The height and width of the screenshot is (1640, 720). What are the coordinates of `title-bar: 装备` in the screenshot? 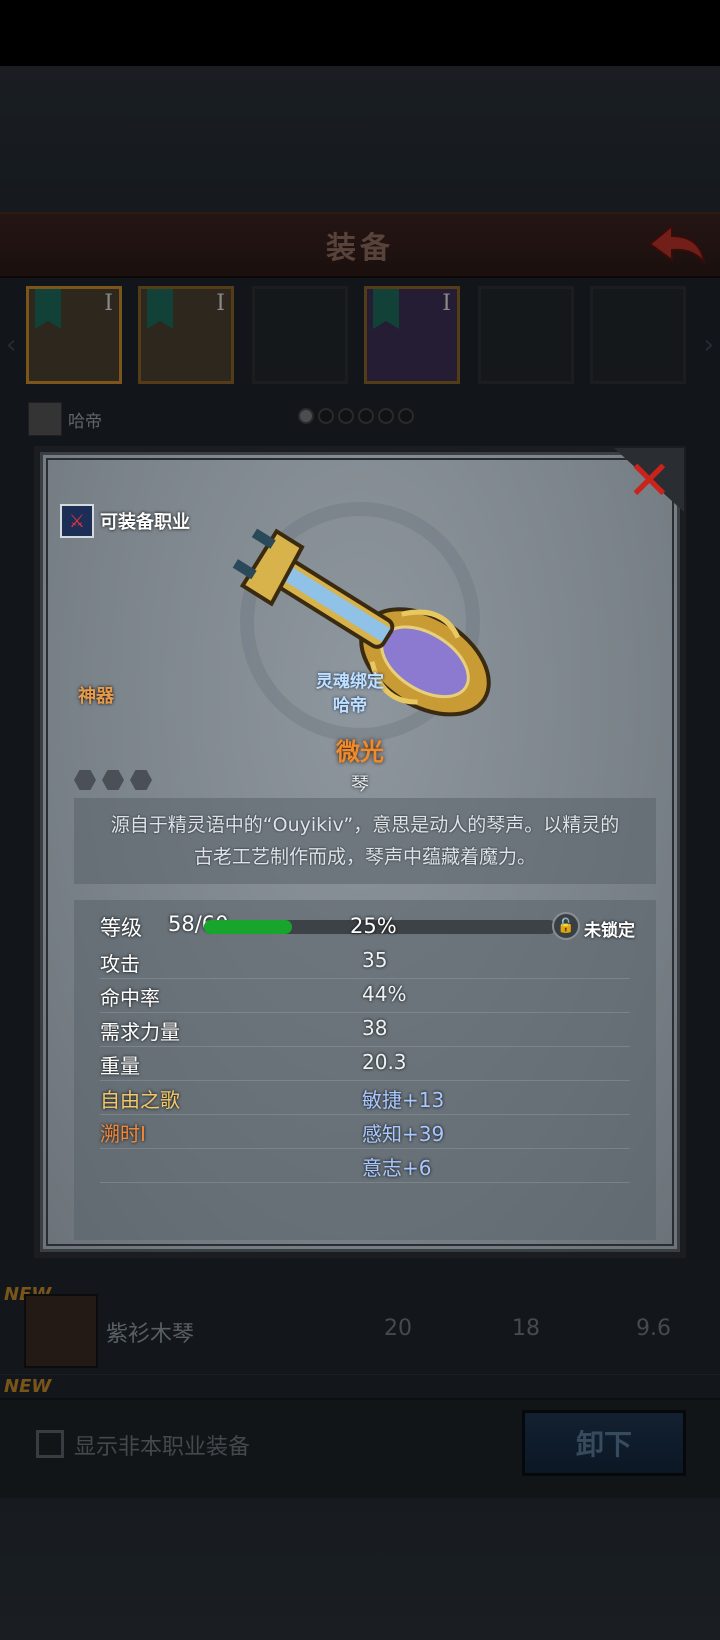 It's located at (360, 245).